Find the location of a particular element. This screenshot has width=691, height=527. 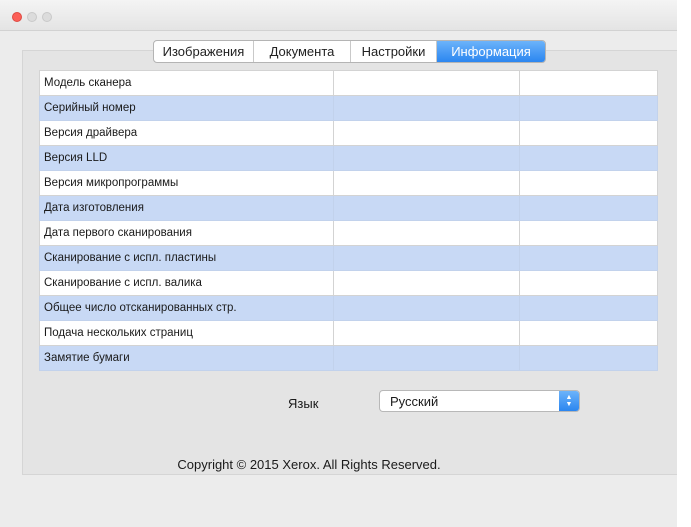

title-bar is located at coordinates (338, 15).